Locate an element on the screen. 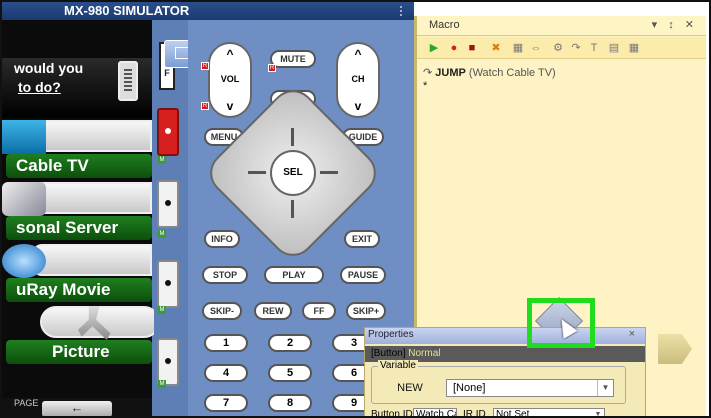 The width and height of the screenshot is (711, 418). volume-label: VOL is located at coordinates (230, 79).